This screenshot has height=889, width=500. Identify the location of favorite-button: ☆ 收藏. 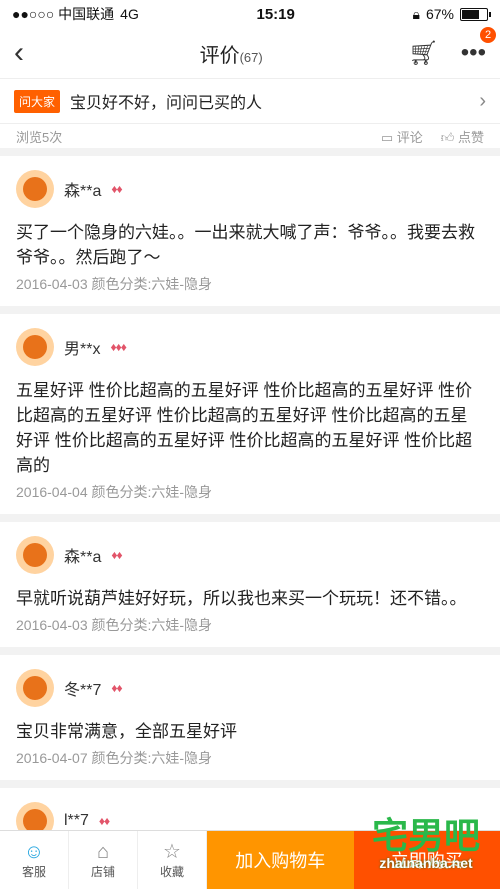
(172, 860).